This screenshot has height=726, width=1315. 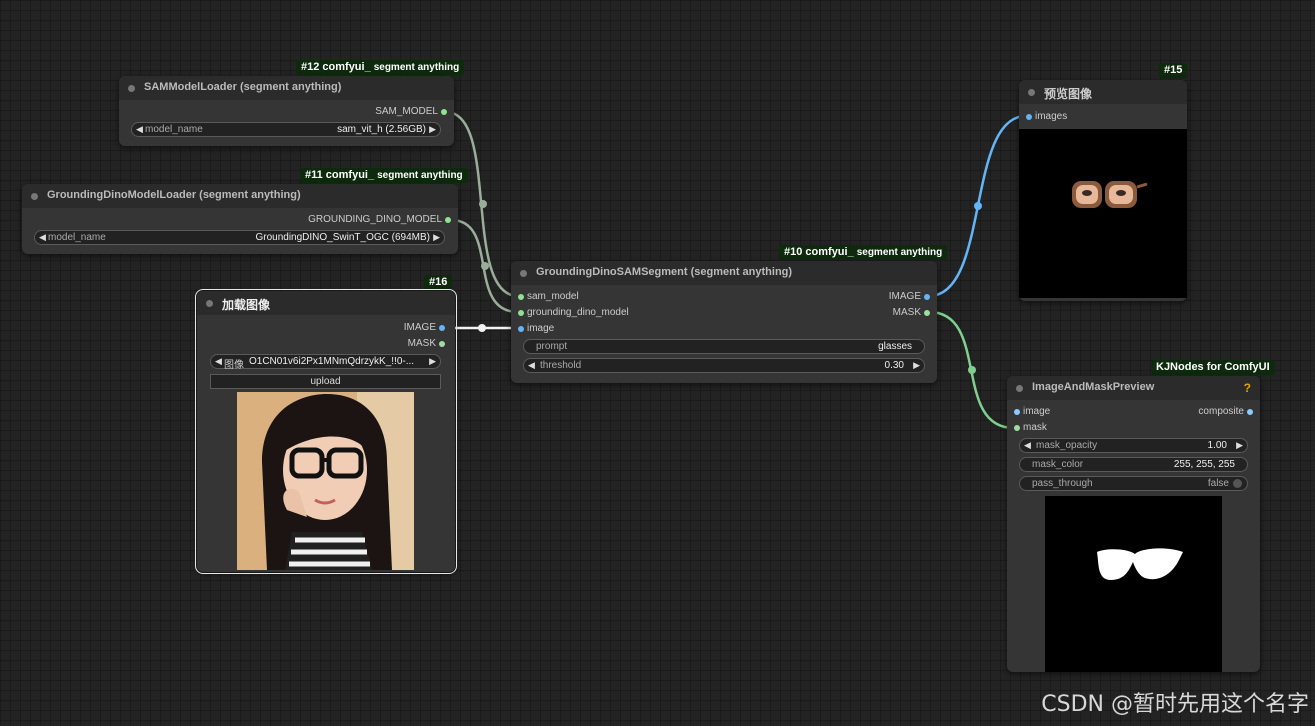 I want to click on grounding-dino-model-input: grounding_dino_model, so click(x=573, y=313).